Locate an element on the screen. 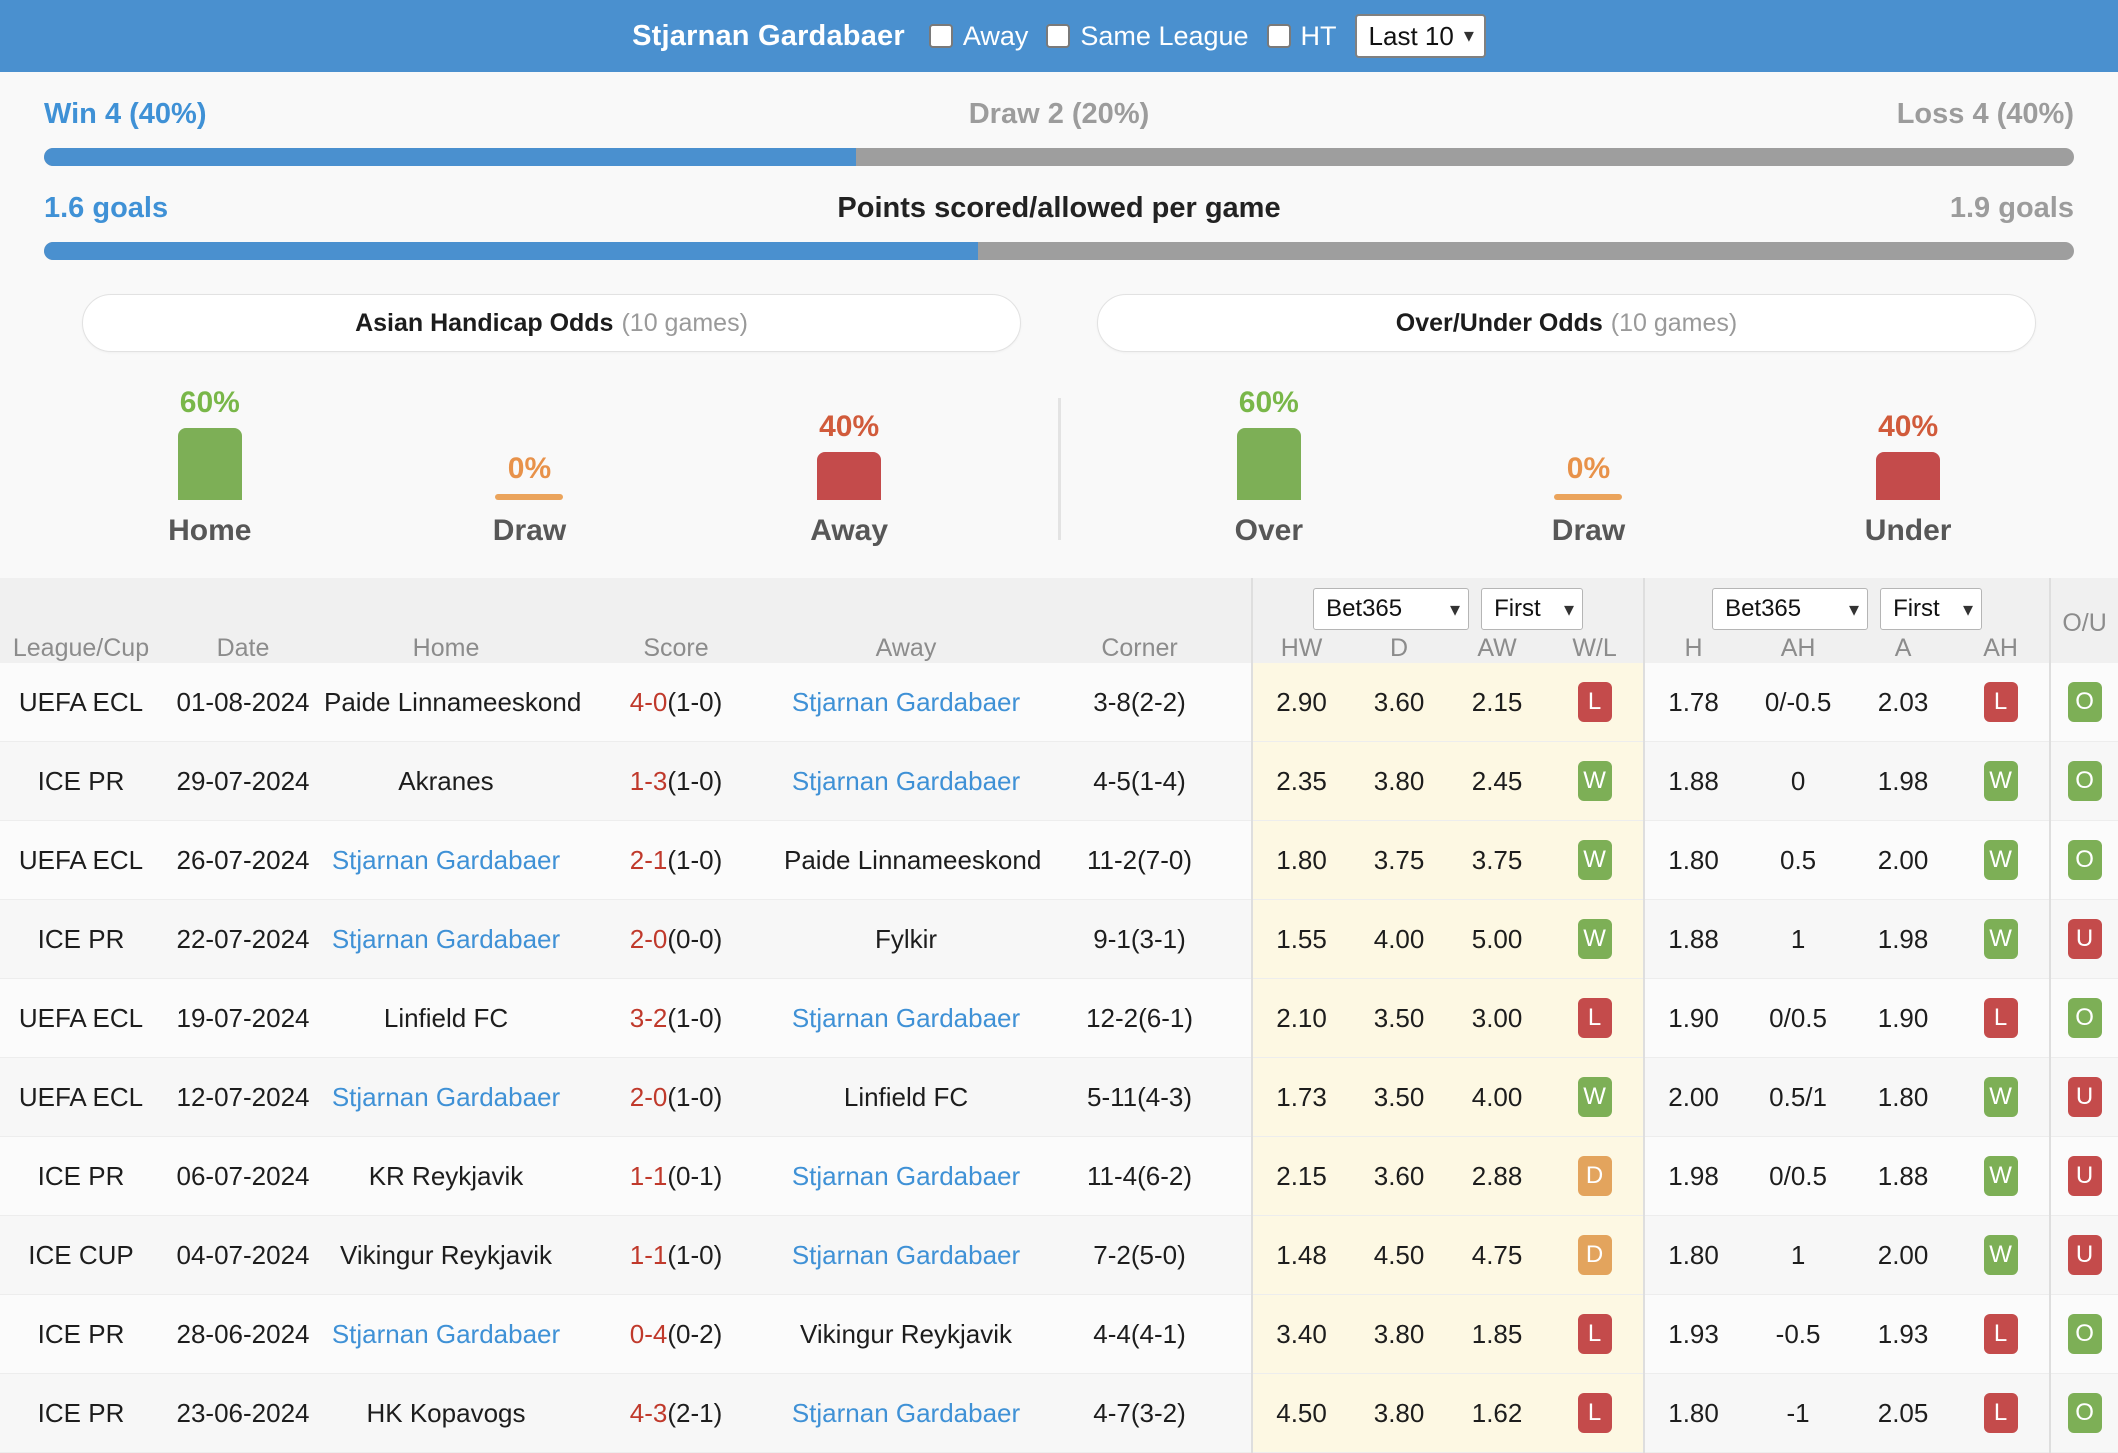  cell-date: 29-07-2024 is located at coordinates (243, 781).